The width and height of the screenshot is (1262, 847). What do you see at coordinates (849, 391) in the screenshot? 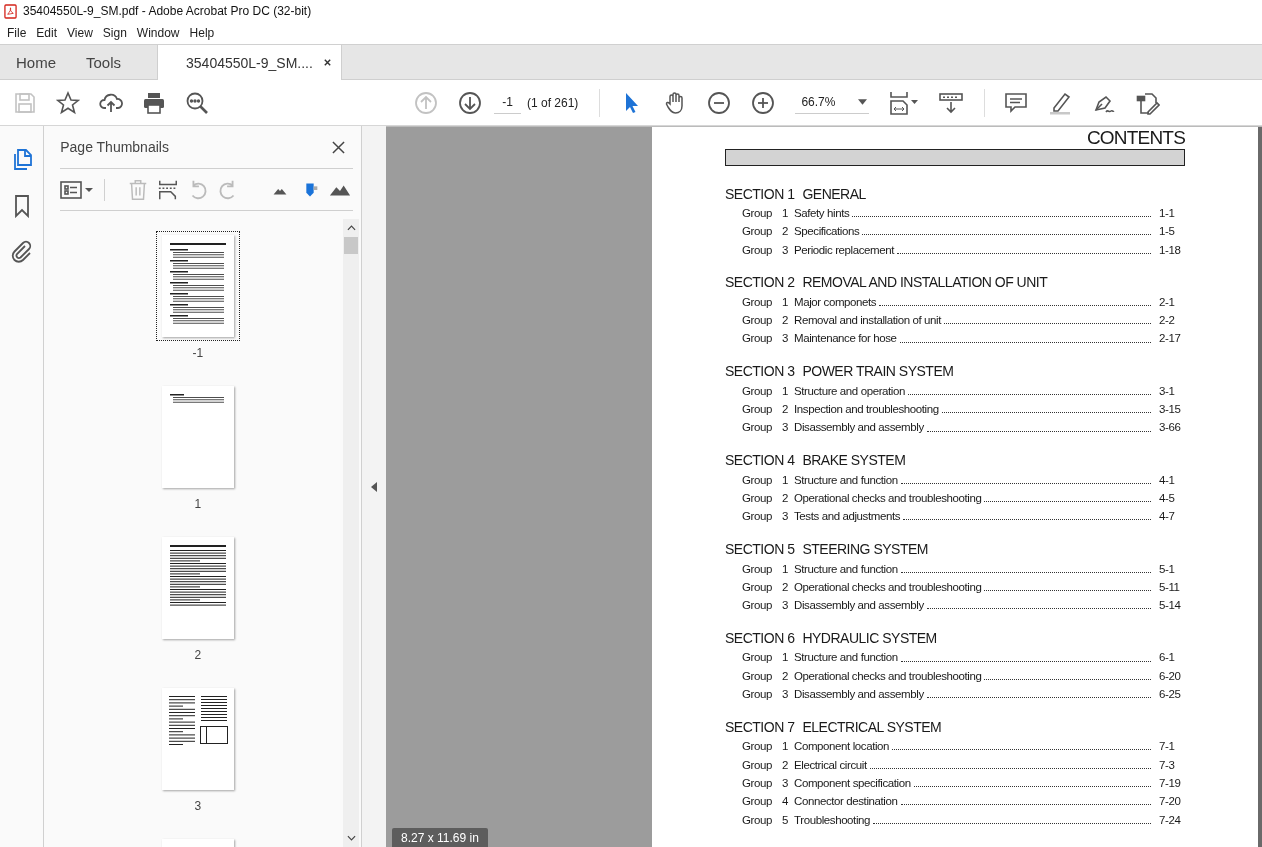
I see `group-title: Structure and operation` at bounding box center [849, 391].